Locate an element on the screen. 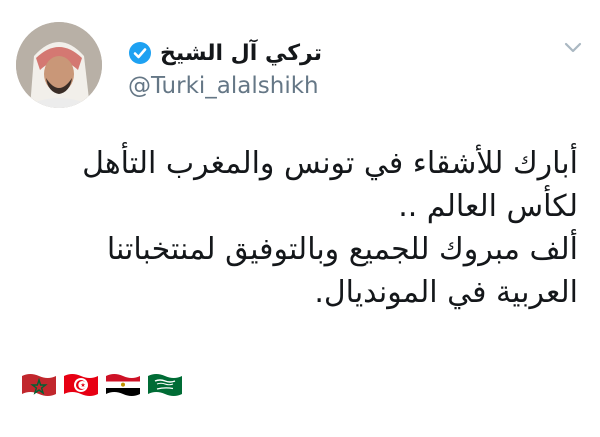 This screenshot has height=437, width=600. chevron-down-icon is located at coordinates (573, 47).